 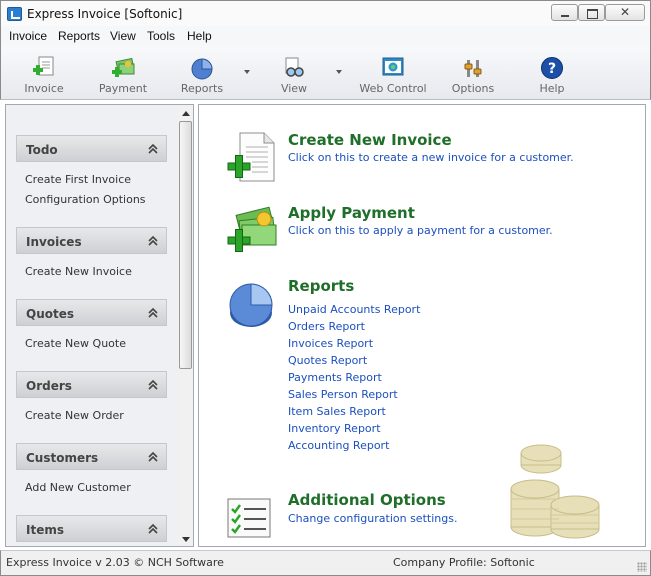 I want to click on payment-icon, so click(x=123, y=67).